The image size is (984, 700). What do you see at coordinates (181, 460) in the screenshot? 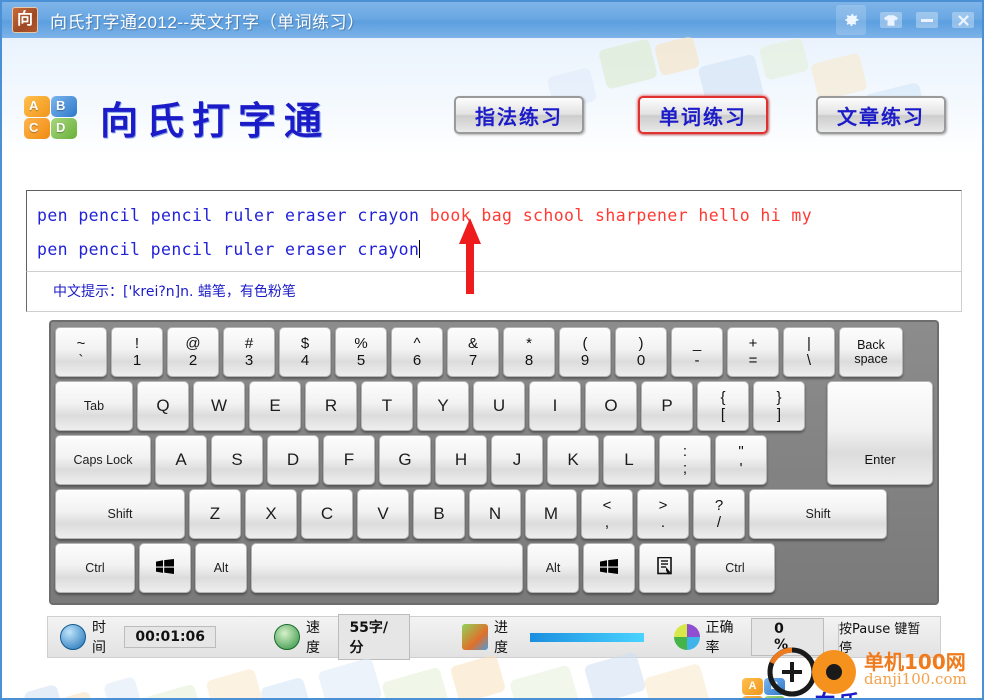
I see `key-a: A` at bounding box center [181, 460].